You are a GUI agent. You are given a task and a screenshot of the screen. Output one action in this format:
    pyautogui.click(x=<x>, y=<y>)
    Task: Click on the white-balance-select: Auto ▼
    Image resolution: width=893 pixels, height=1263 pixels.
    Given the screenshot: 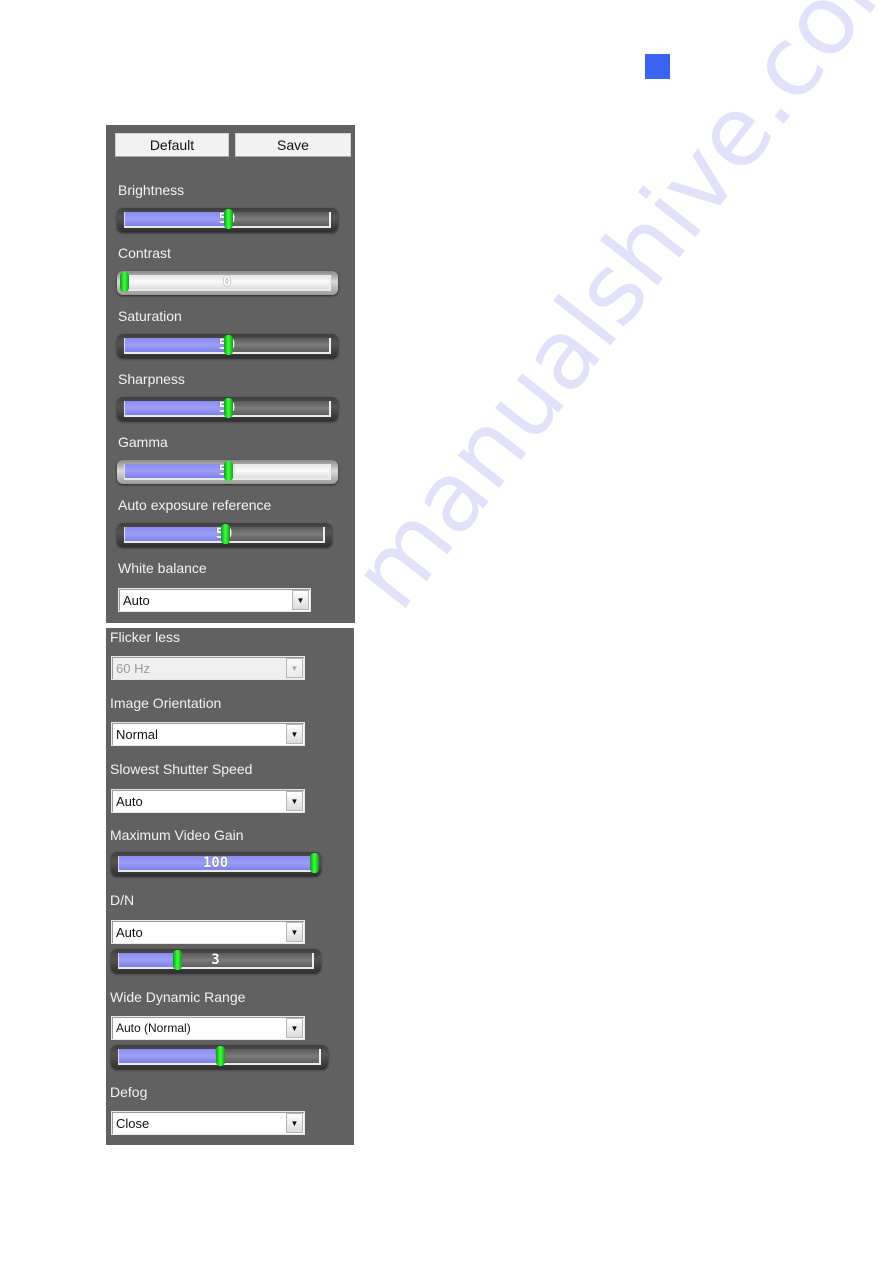 What is the action you would take?
    pyautogui.click(x=214, y=600)
    